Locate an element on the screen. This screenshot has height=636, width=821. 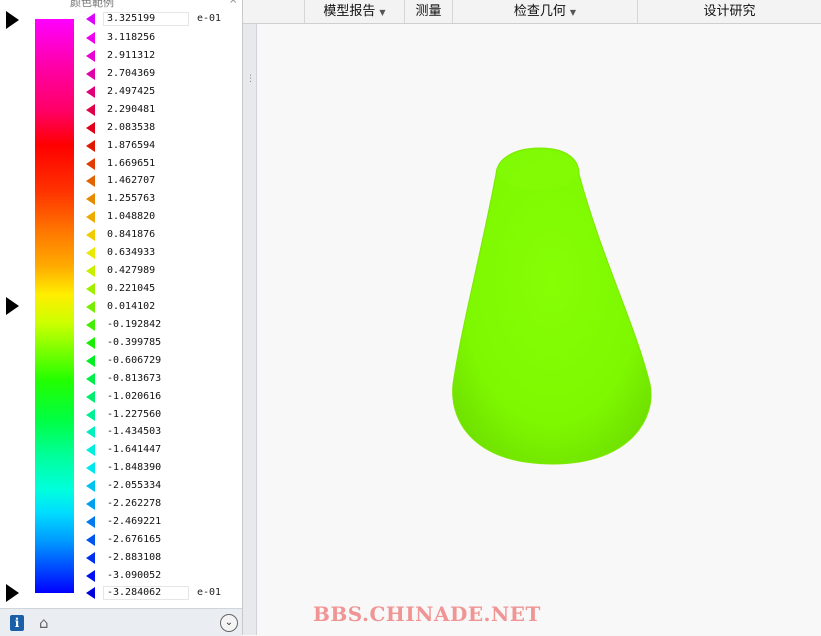
tick-value-label: -2.055334 is located at coordinates (134, 485).